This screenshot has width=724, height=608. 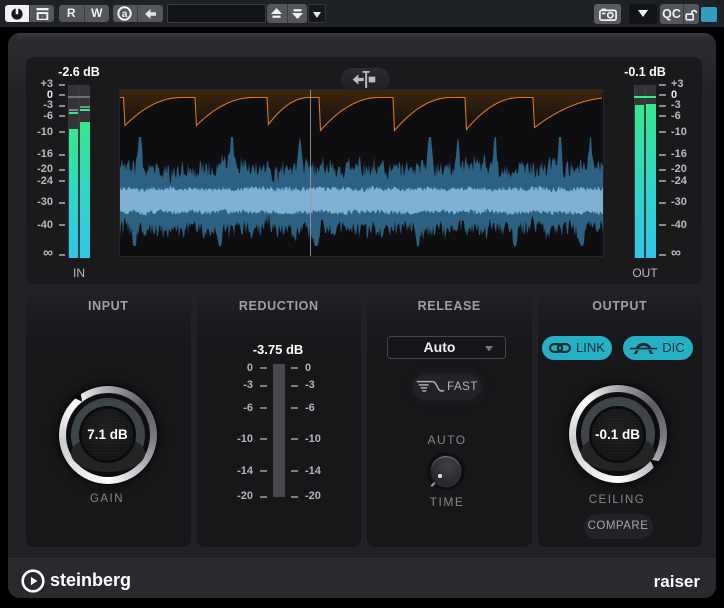 What do you see at coordinates (125, 14) in the screenshot?
I see `svg-text: a` at bounding box center [125, 14].